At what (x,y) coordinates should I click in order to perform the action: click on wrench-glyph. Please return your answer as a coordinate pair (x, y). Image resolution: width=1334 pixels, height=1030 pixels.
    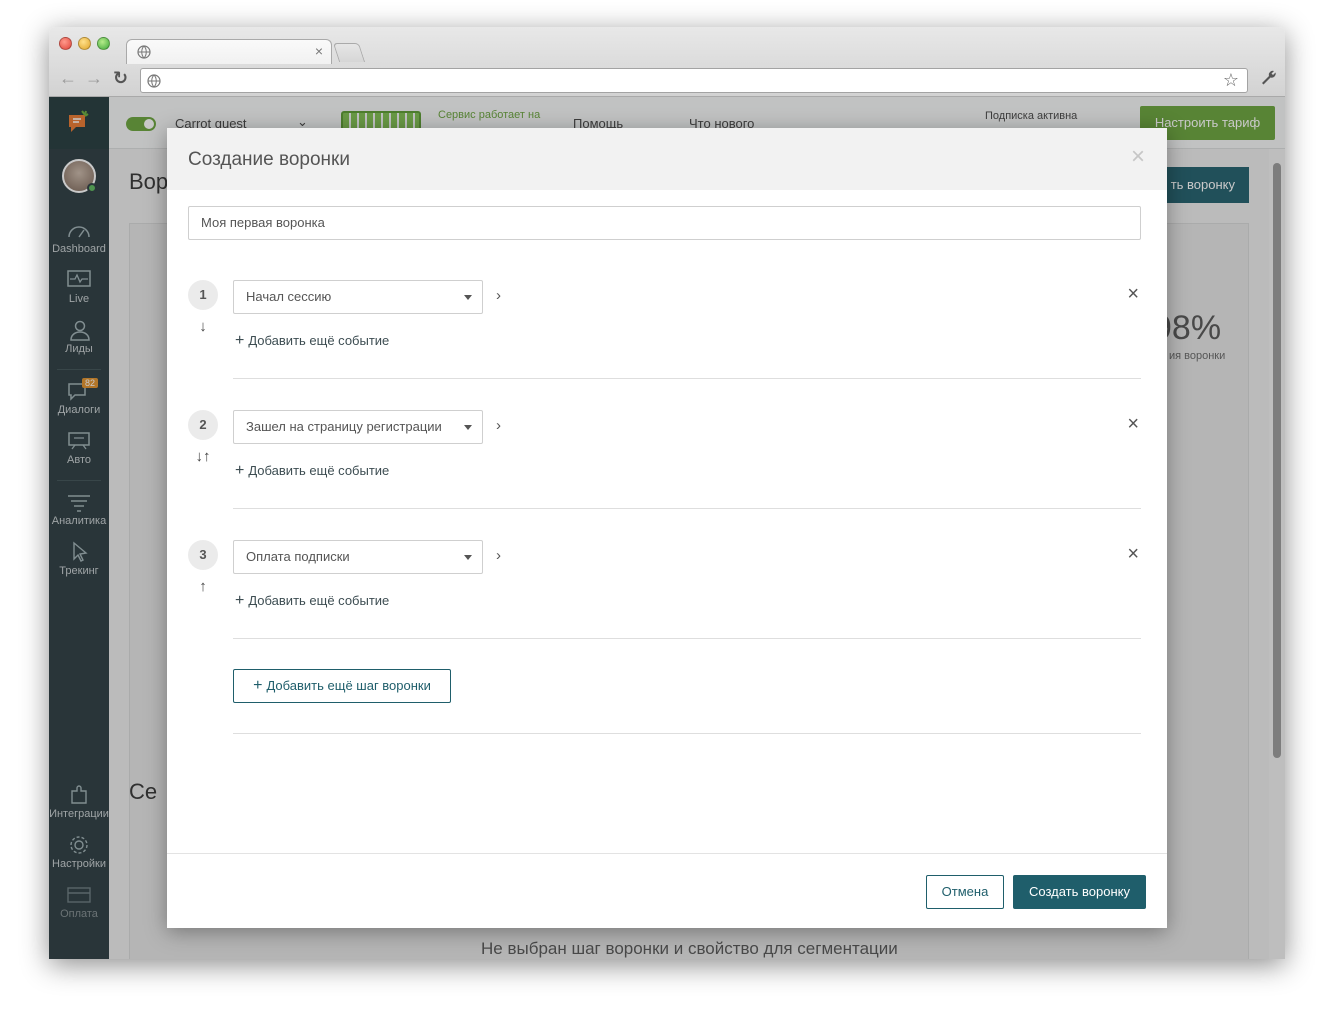
    Looking at the image, I should click on (1269, 77).